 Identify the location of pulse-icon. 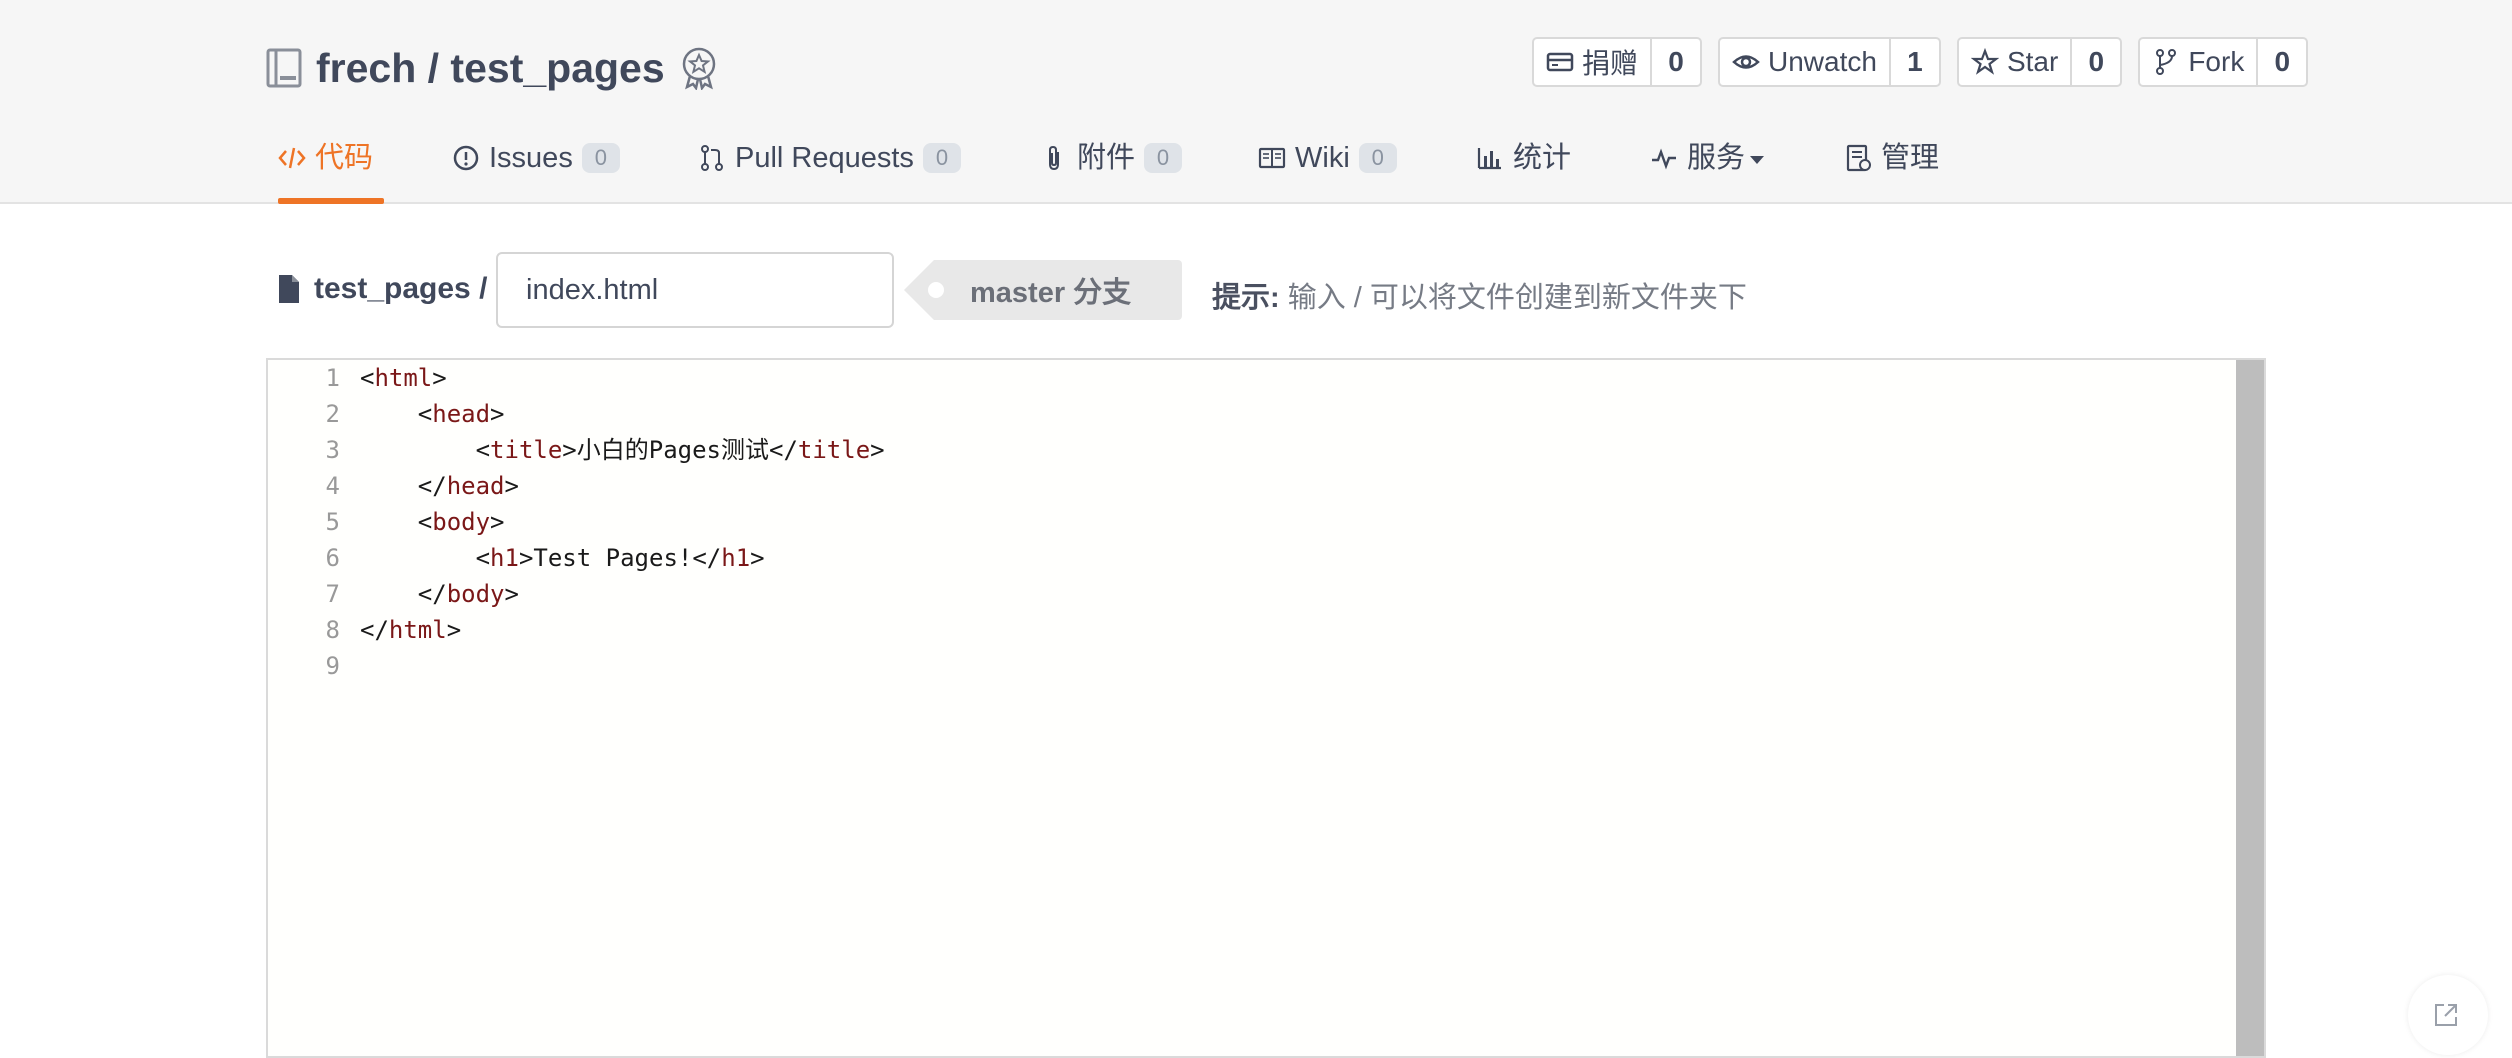
(1664, 159).